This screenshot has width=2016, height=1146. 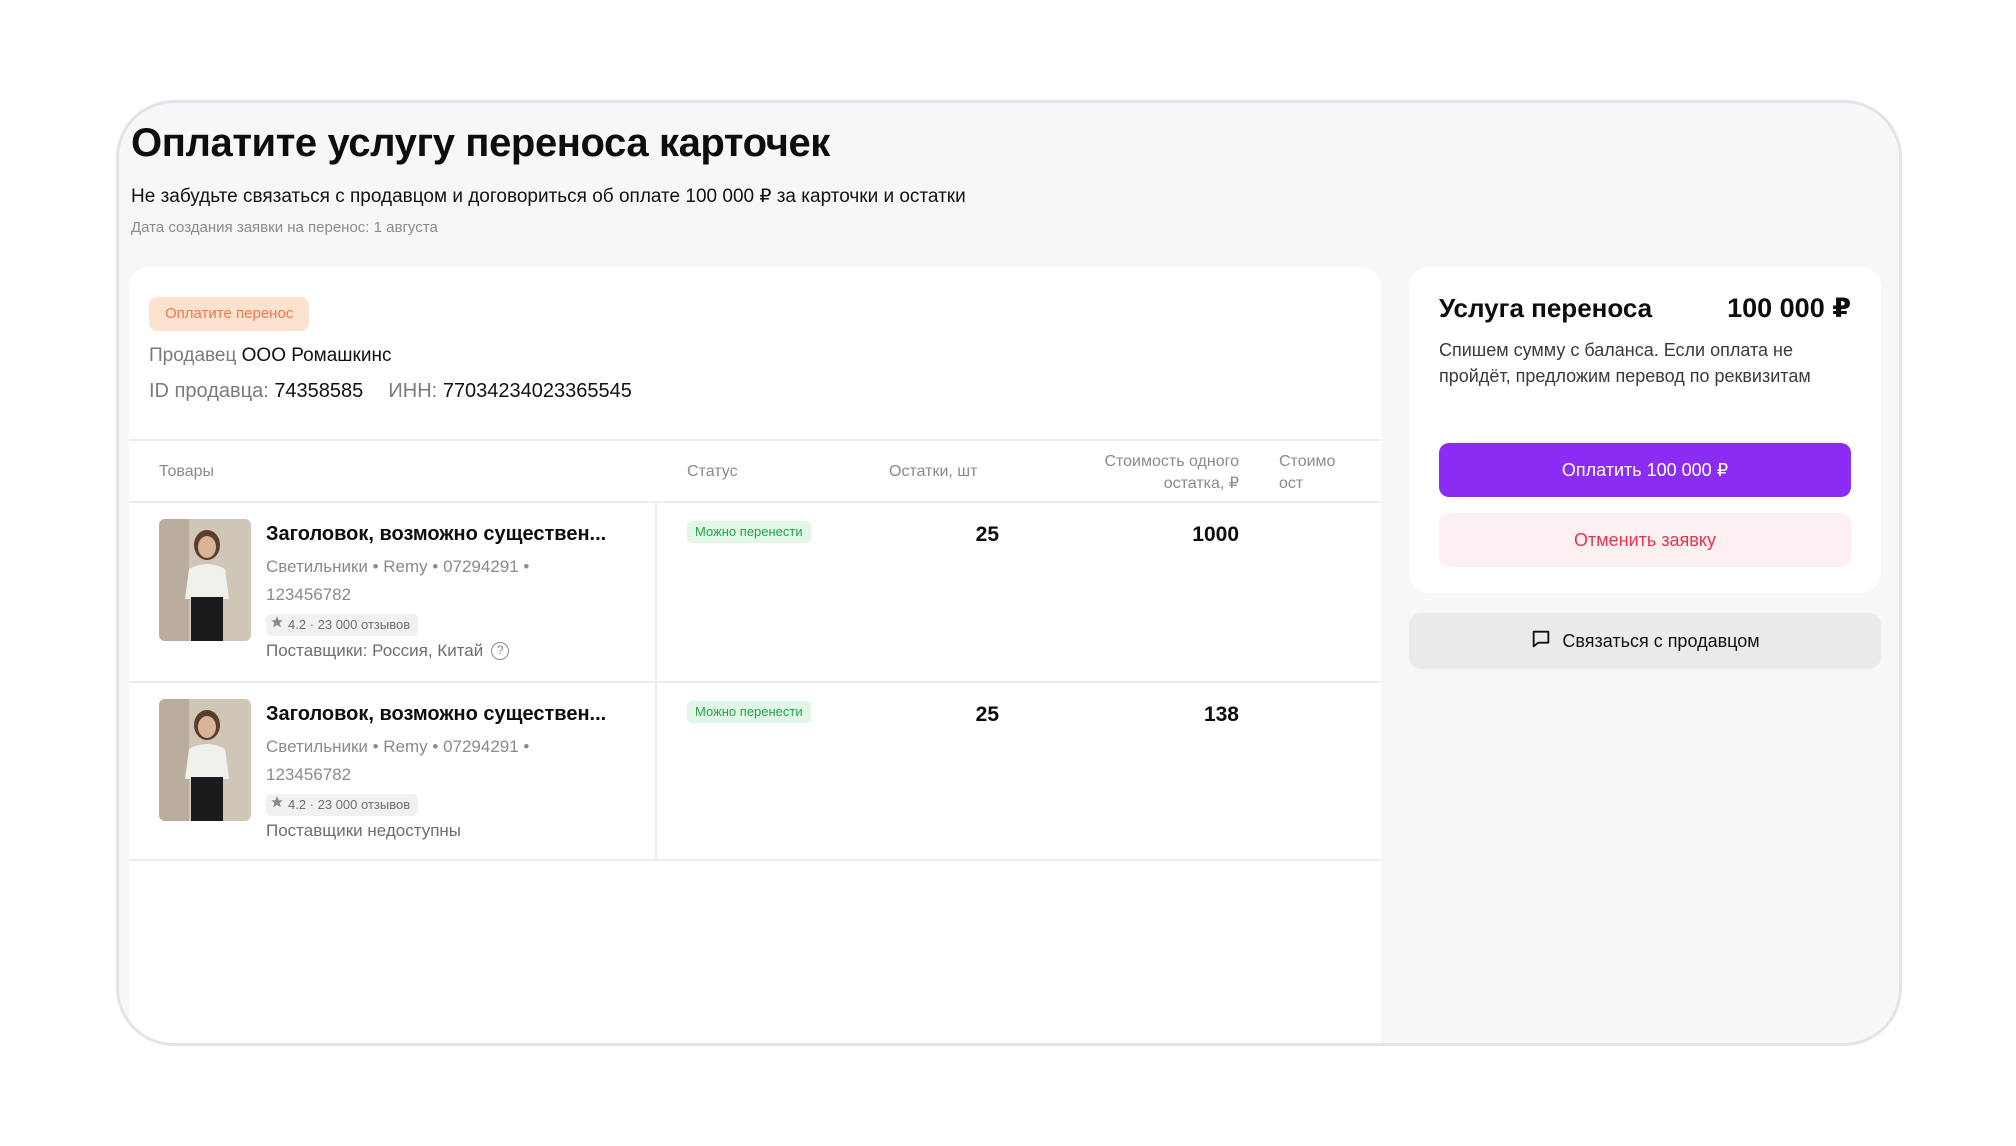 What do you see at coordinates (1661, 640) in the screenshot?
I see `contact-seller-label: Связаться с продавцом` at bounding box center [1661, 640].